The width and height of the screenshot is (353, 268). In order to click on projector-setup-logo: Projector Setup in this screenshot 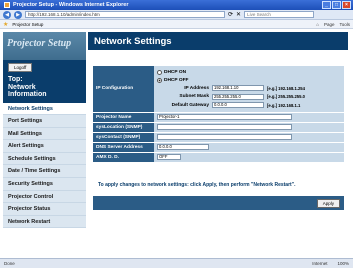, I will do `click(44, 46)`.